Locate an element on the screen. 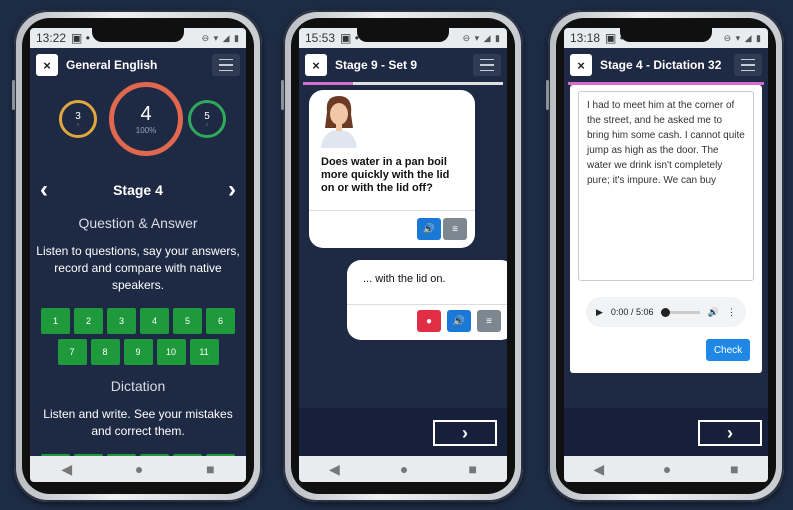 This screenshot has width=793, height=510. chevron-left-icon: ‹ is located at coordinates (44, 190).